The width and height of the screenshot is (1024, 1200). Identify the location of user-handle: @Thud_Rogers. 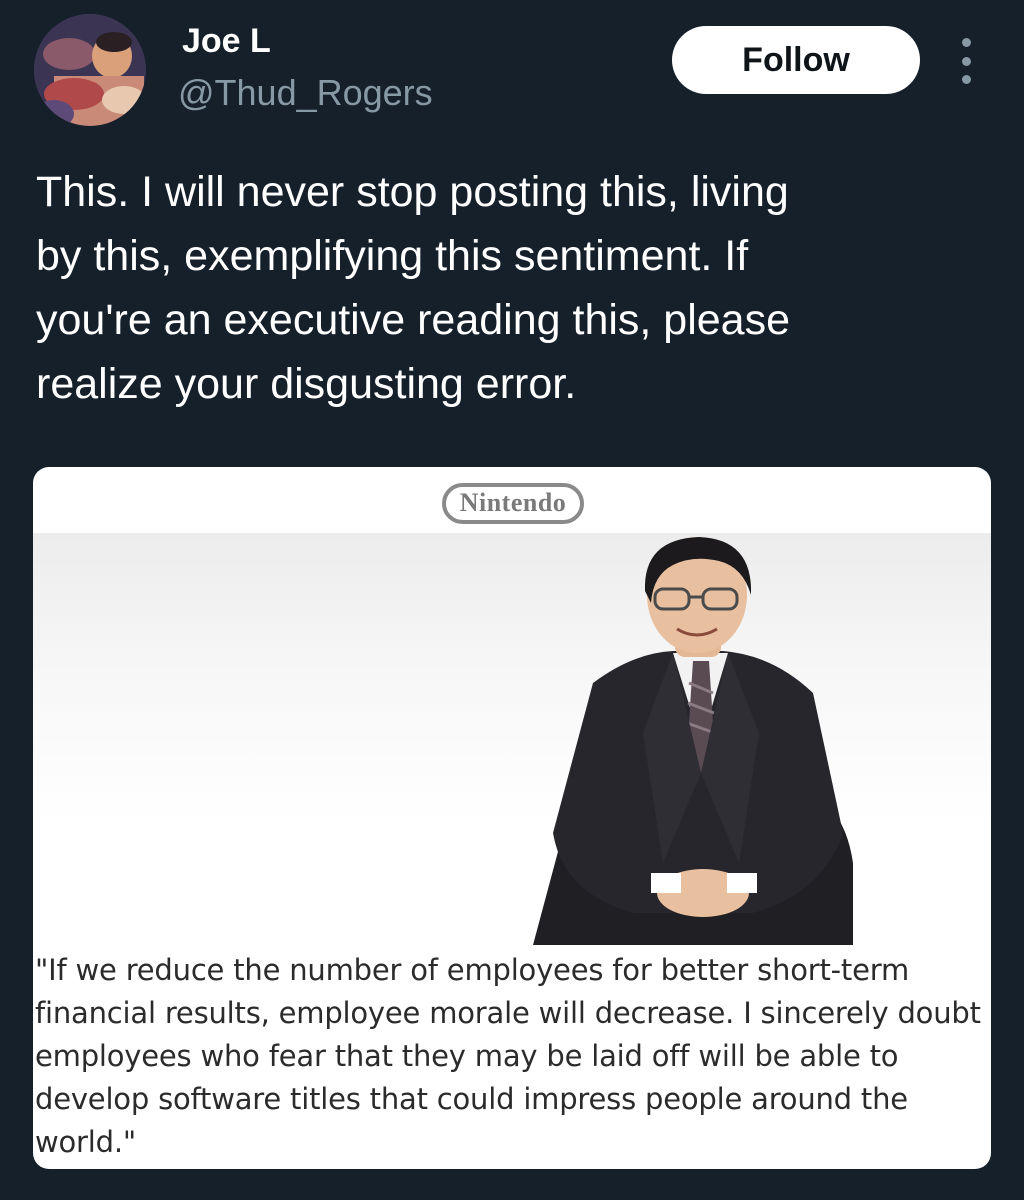
(305, 93).